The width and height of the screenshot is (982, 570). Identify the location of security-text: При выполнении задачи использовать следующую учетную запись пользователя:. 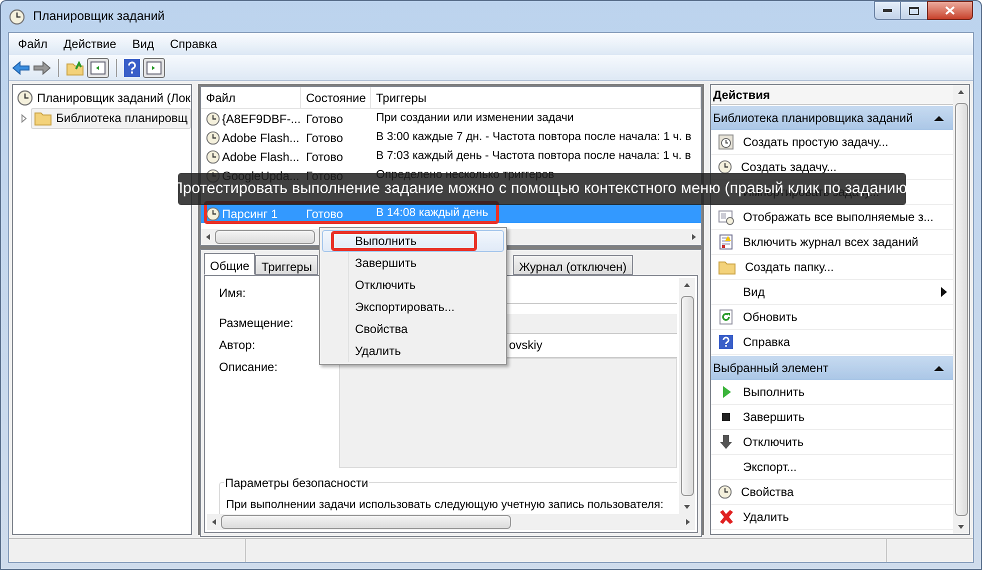
(445, 505).